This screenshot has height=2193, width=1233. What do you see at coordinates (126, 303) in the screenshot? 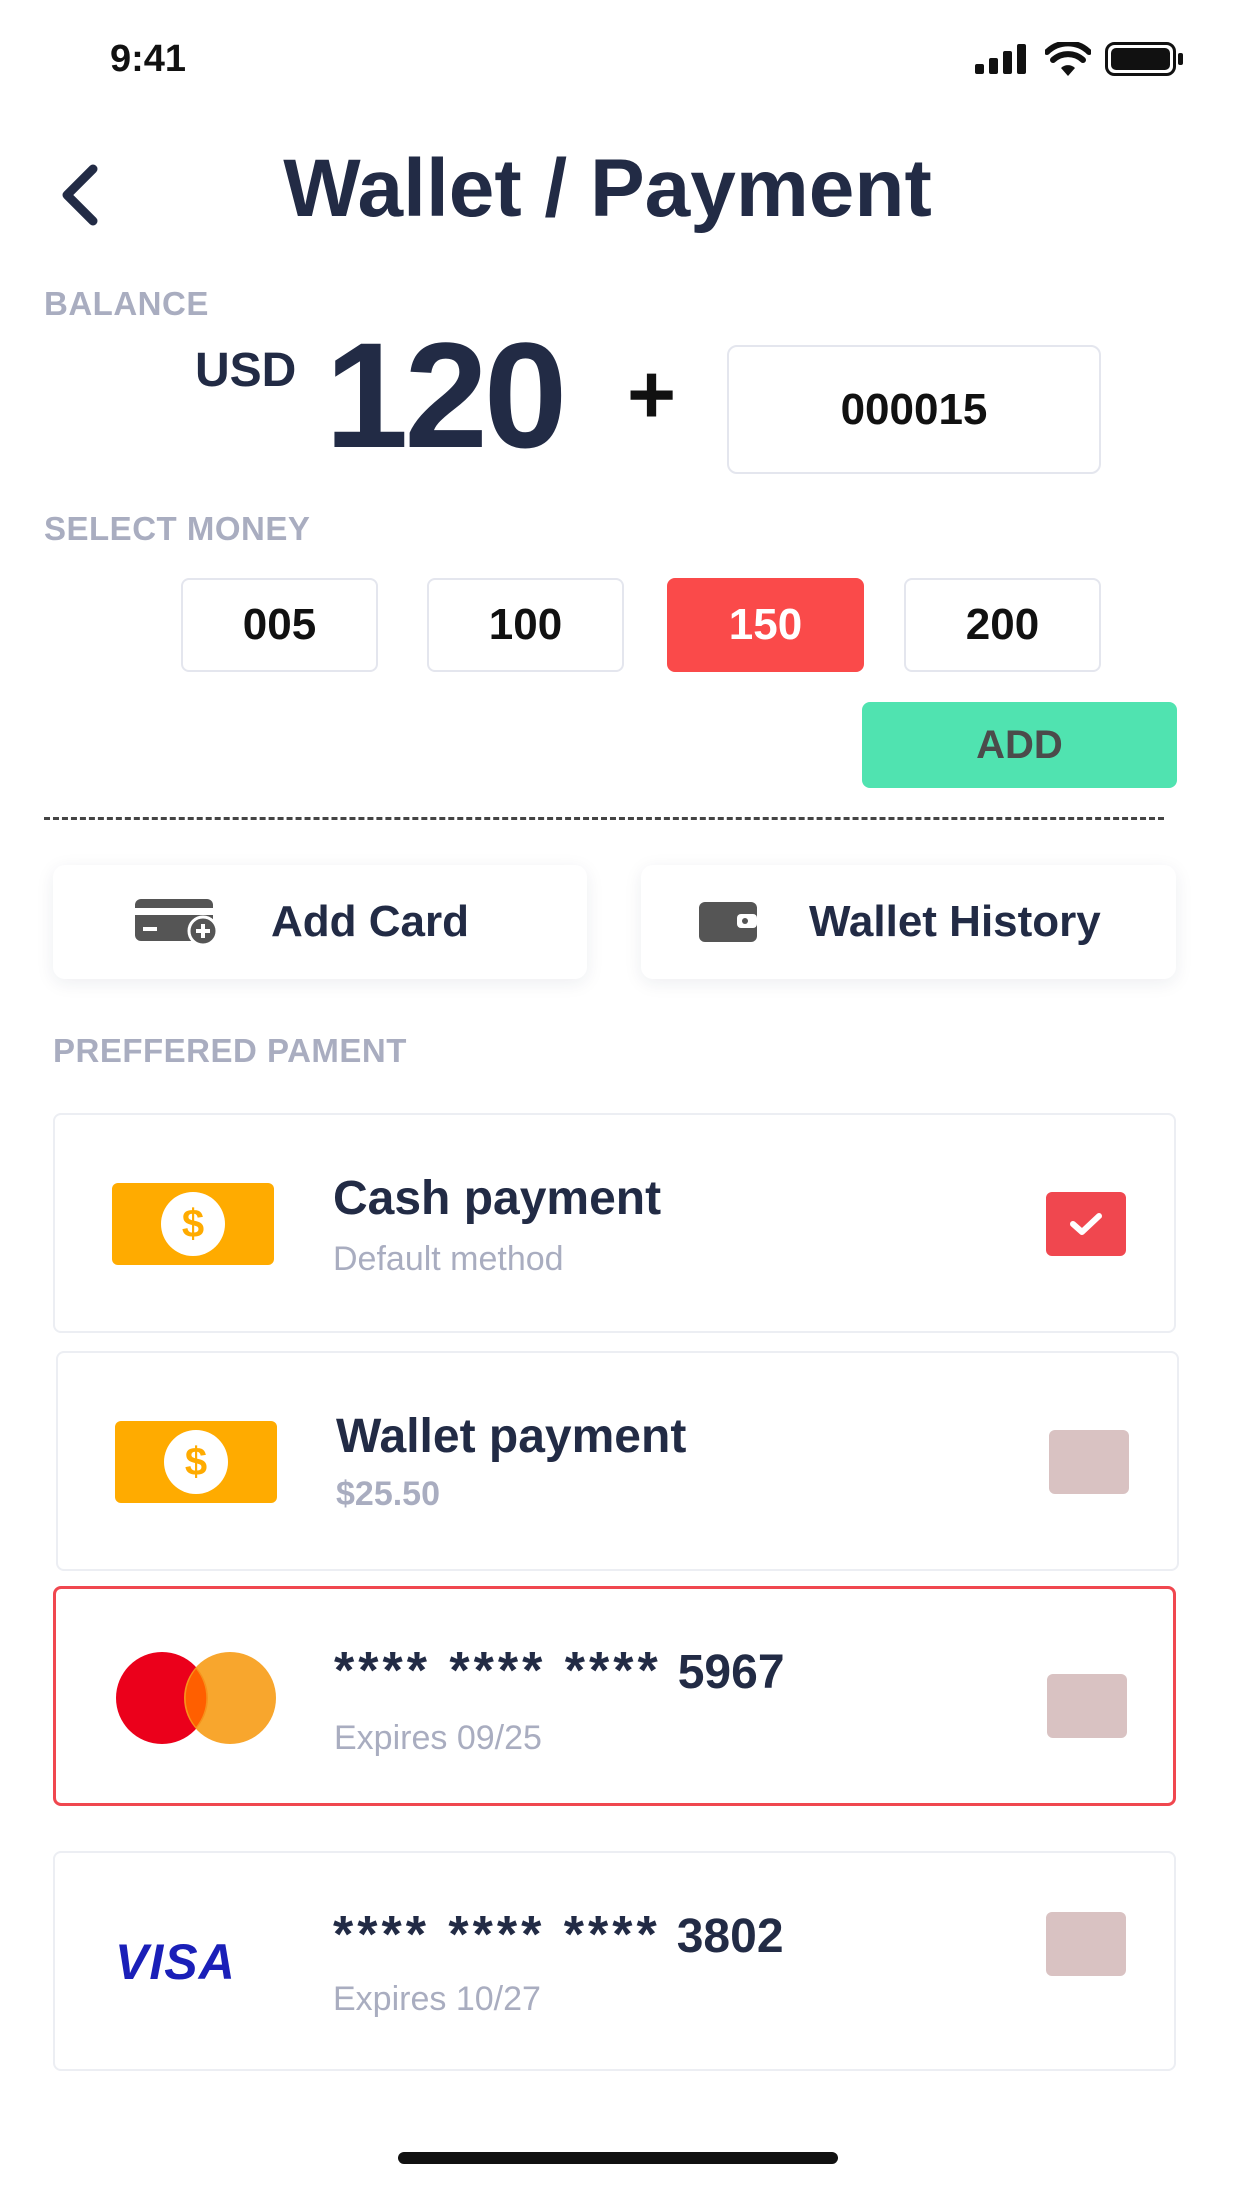
I see `balance-label: BALANCE` at bounding box center [126, 303].